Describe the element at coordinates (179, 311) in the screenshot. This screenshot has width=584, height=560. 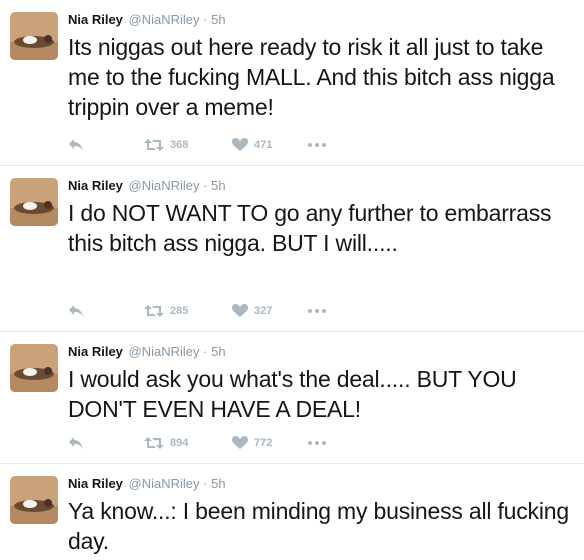
I see `retweet-count: 285` at that location.